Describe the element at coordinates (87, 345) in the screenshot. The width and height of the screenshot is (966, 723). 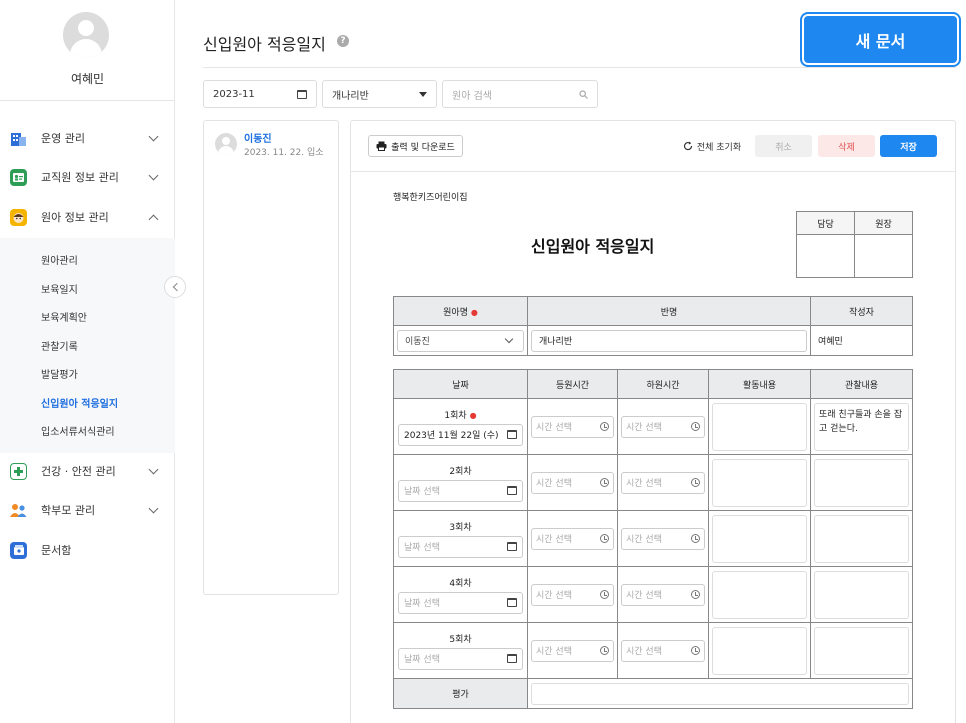
I see `submenu` at that location.